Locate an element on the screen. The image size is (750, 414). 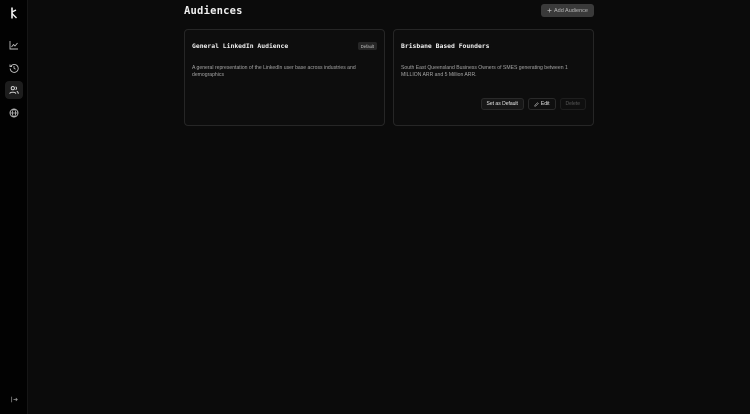
globe-icon is located at coordinates (14, 113).